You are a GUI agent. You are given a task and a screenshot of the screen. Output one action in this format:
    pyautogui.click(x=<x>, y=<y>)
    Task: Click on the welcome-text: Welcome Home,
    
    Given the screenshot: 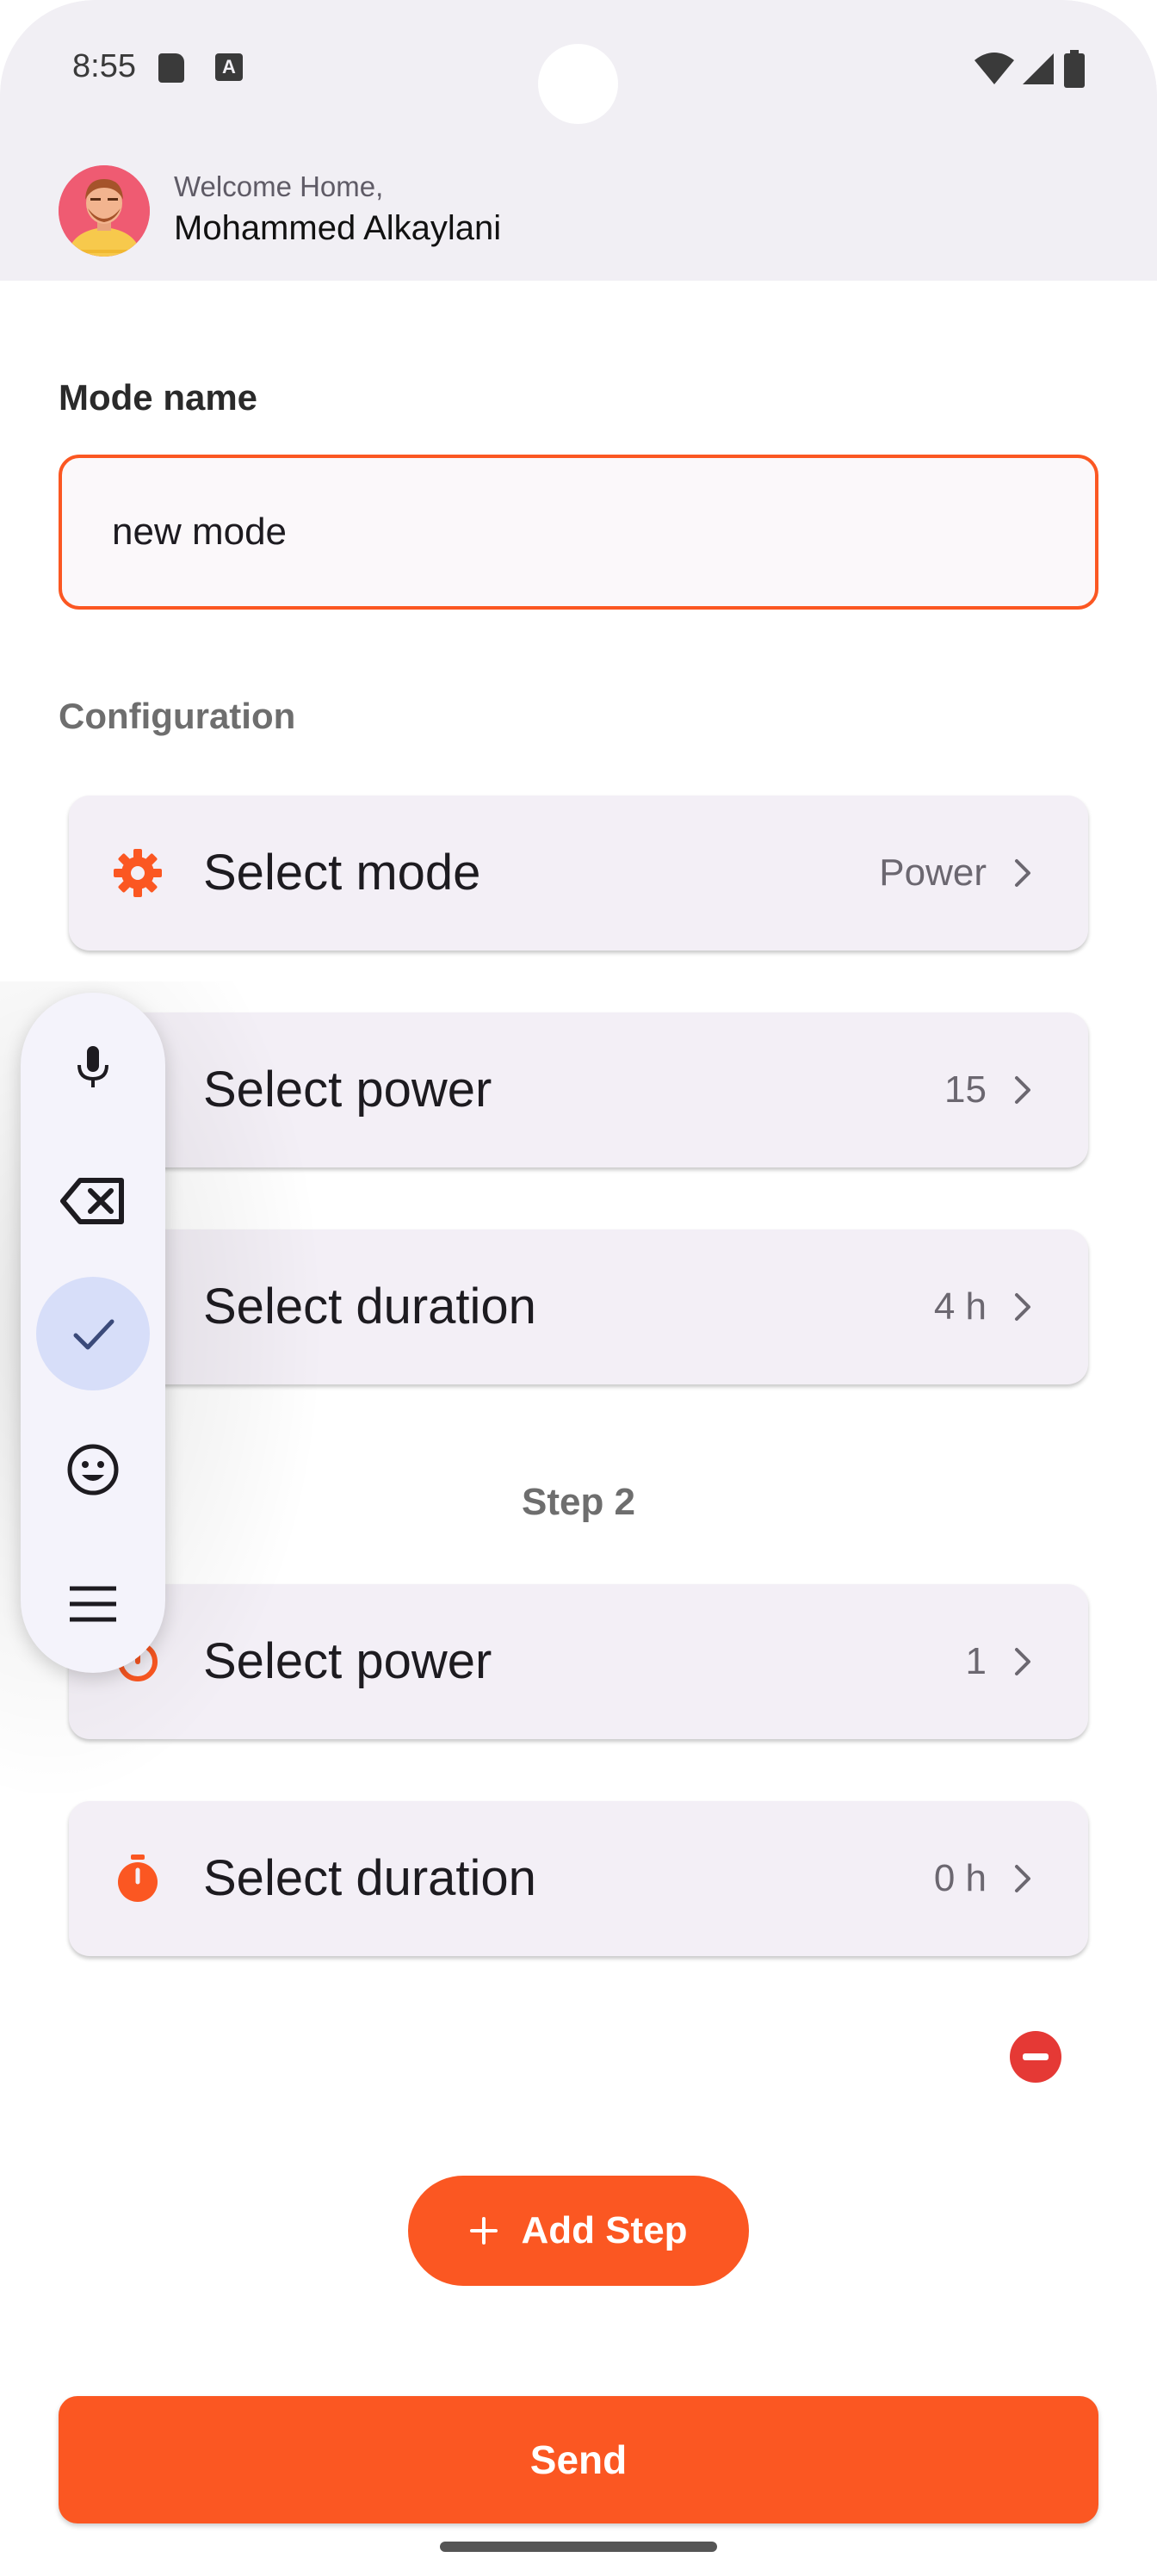 What is the action you would take?
    pyautogui.click(x=279, y=186)
    